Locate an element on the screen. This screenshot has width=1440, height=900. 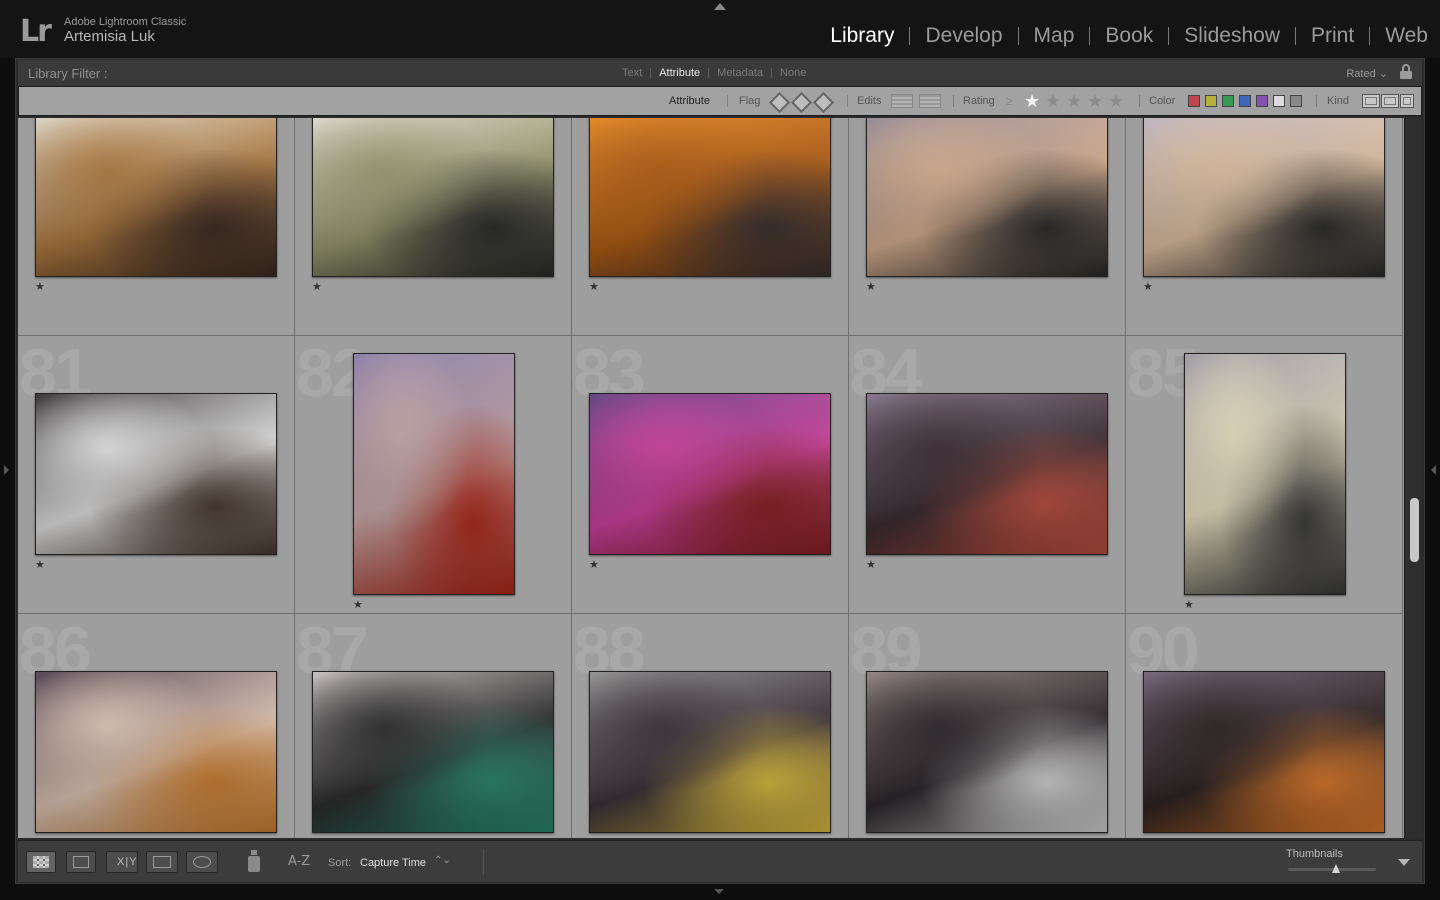
sort-dropdown: Capture Time is located at coordinates (393, 863).